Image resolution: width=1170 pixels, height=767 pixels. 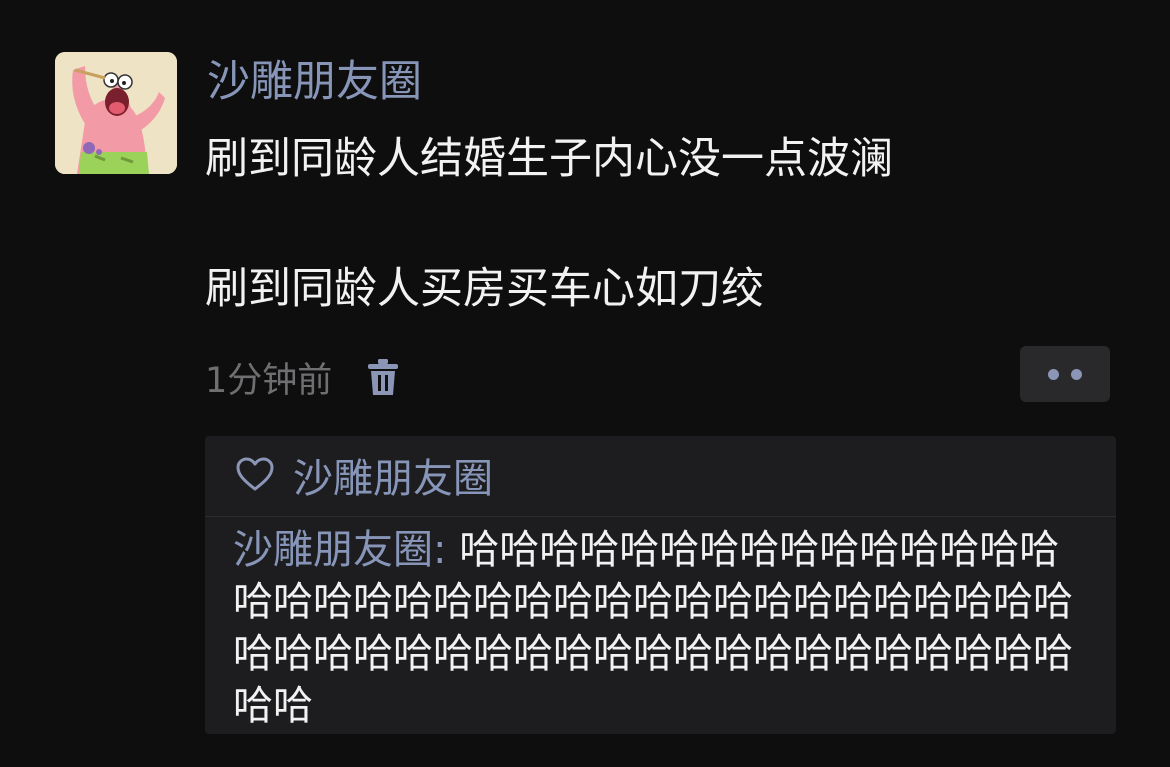 What do you see at coordinates (484, 289) in the screenshot?
I see `post-text-line-2: 刷到同龄人买房买车心如刀绞` at bounding box center [484, 289].